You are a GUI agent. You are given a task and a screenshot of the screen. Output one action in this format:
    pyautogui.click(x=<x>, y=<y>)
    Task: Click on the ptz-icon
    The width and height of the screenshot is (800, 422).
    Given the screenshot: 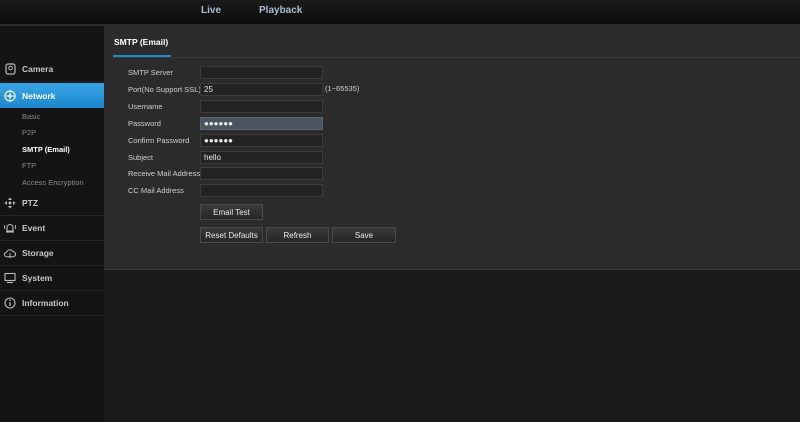 What is the action you would take?
    pyautogui.click(x=10, y=203)
    